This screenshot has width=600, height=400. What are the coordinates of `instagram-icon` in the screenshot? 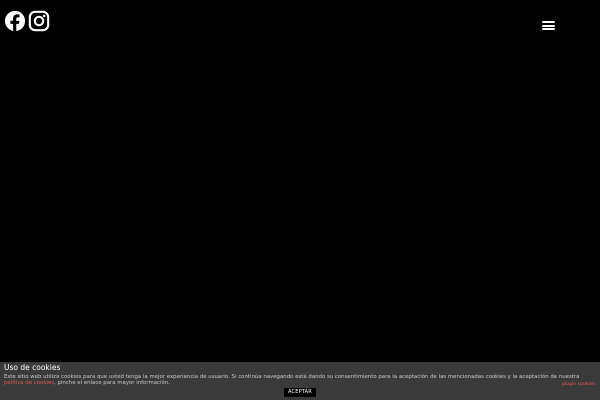 It's located at (39, 21).